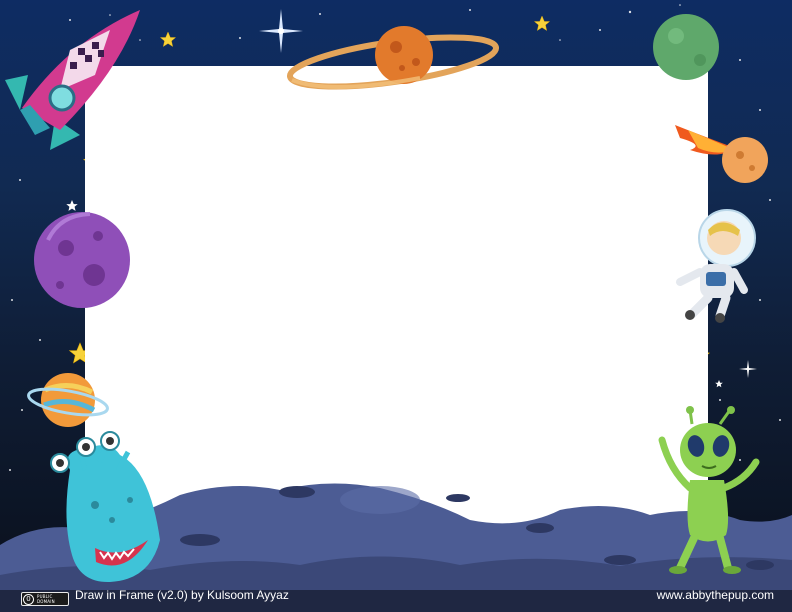 This screenshot has width=792, height=612. Describe the element at coordinates (686, 47) in the screenshot. I see `green-planet-icon` at that location.